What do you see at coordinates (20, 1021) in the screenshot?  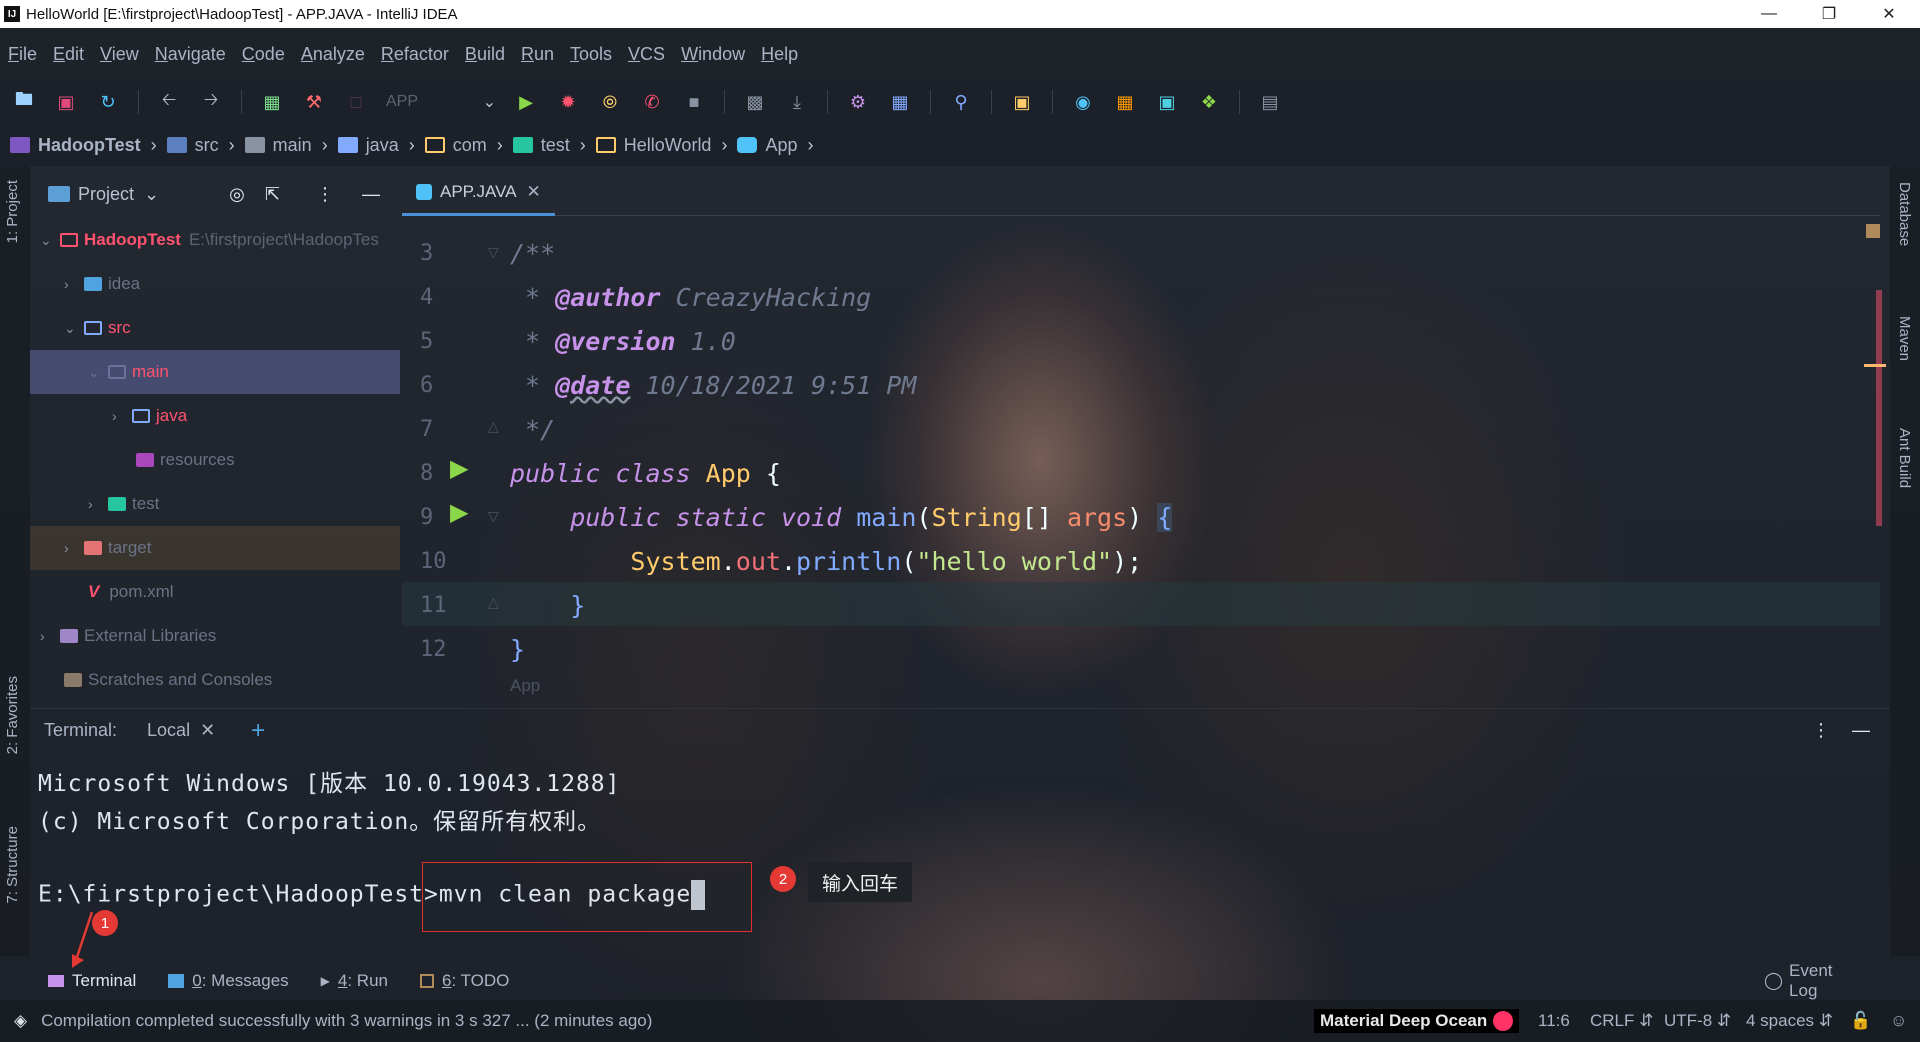 I see `layers-icon: ◈` at bounding box center [20, 1021].